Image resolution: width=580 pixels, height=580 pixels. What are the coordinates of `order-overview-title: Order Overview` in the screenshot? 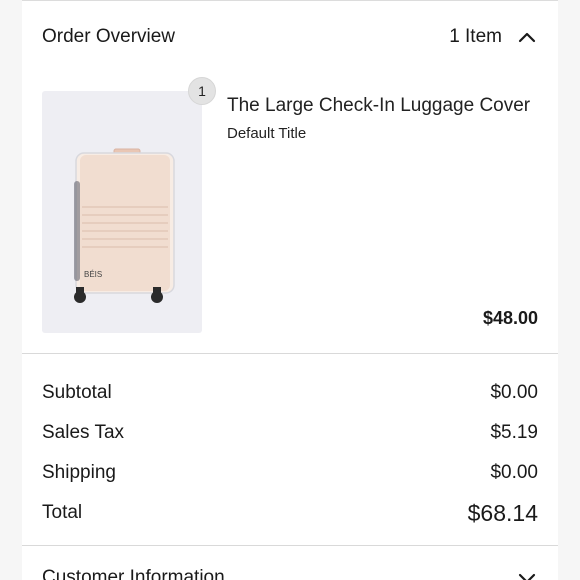 It's located at (109, 36).